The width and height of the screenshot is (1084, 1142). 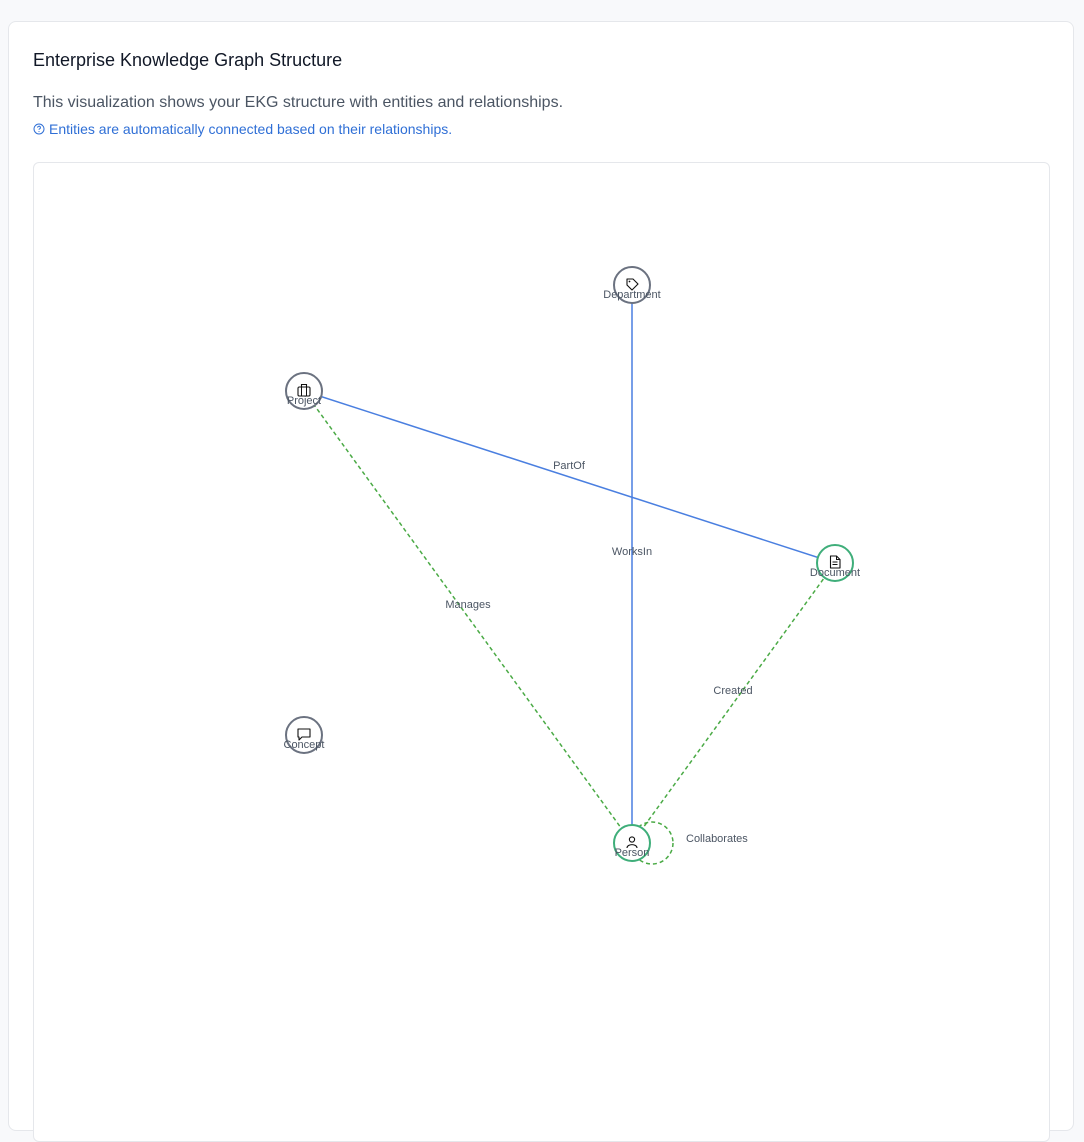 What do you see at coordinates (569, 466) in the screenshot?
I see `edge-label-partof: PartOf` at bounding box center [569, 466].